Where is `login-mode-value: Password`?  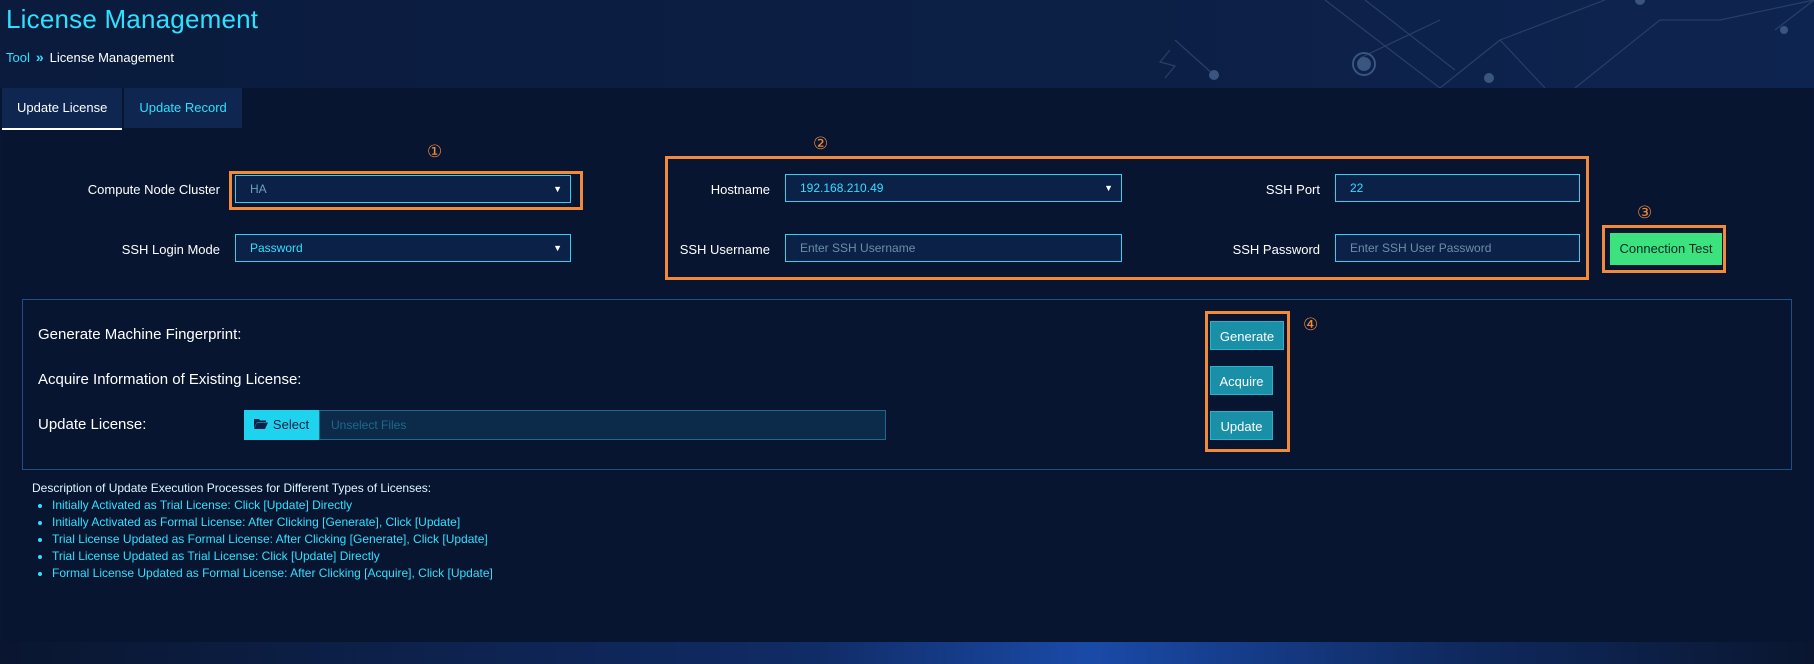 login-mode-value: Password is located at coordinates (276, 248).